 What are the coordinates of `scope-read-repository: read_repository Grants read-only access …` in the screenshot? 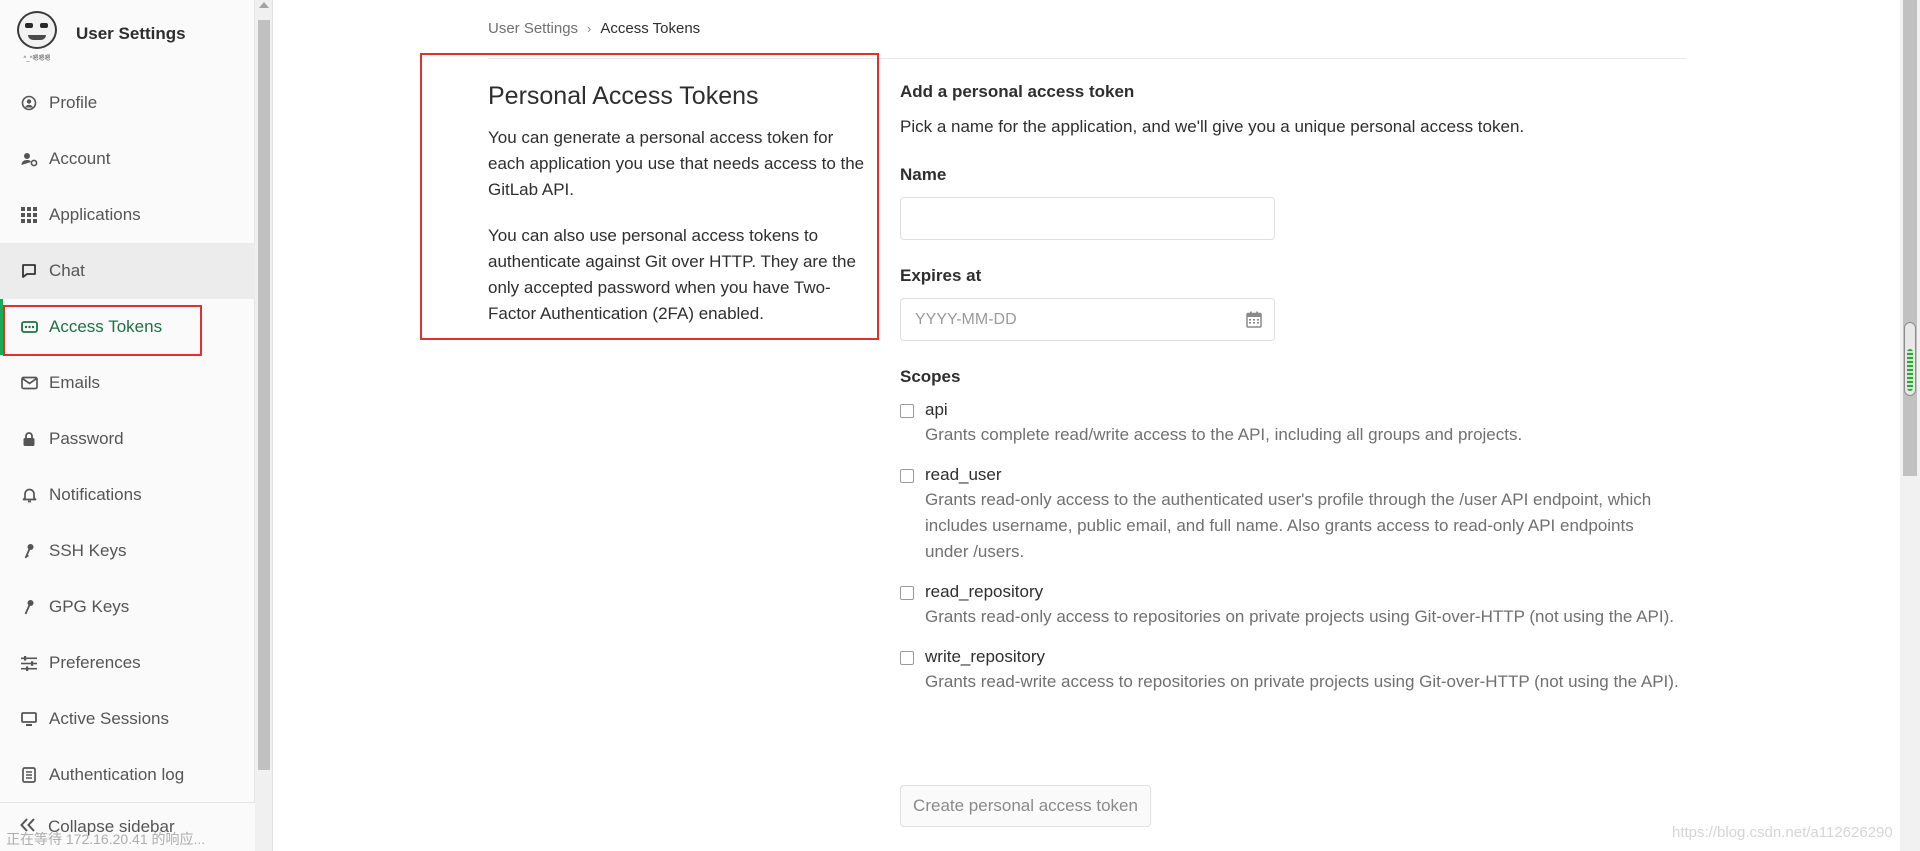 It's located at (1290, 606).